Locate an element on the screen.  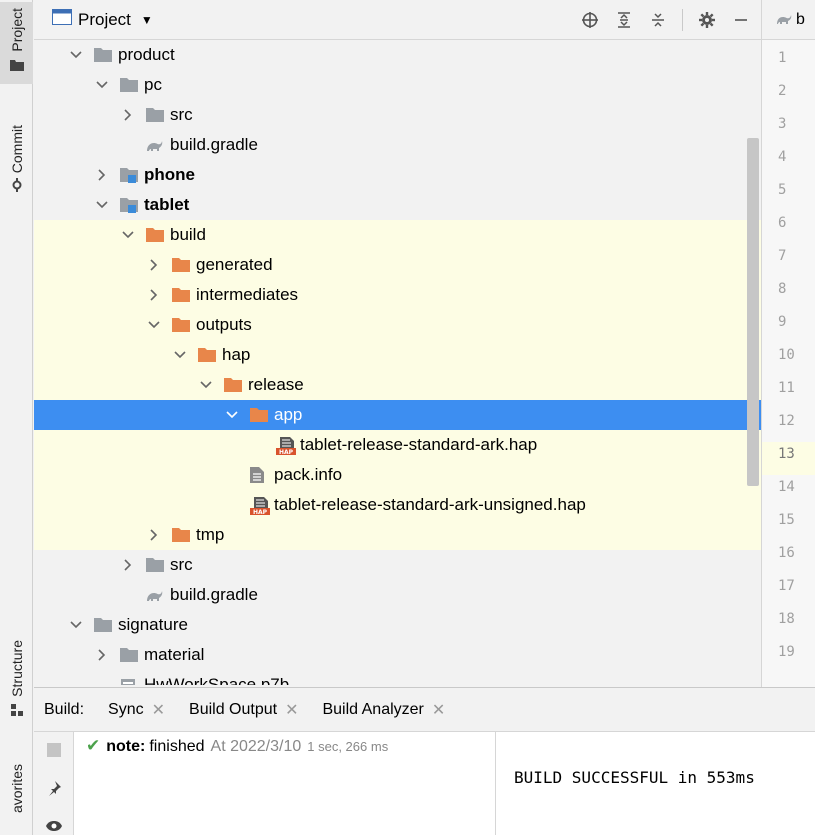
collapse-all-icon is located at coordinates (658, 20).